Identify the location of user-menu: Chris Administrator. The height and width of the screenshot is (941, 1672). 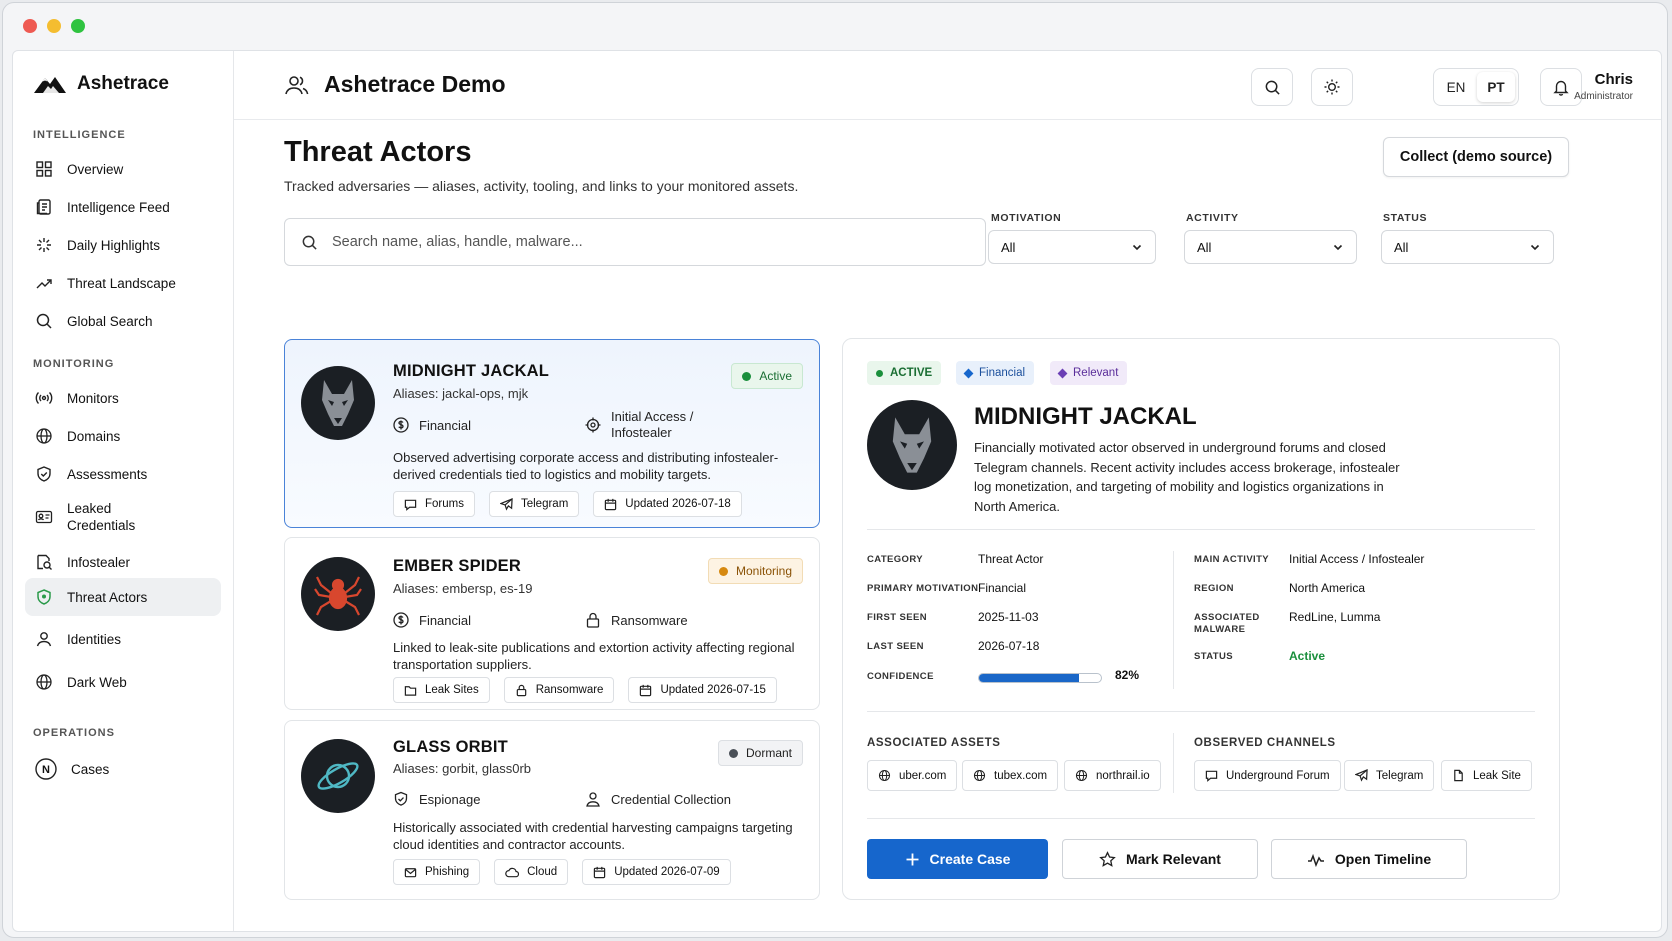
(1603, 86).